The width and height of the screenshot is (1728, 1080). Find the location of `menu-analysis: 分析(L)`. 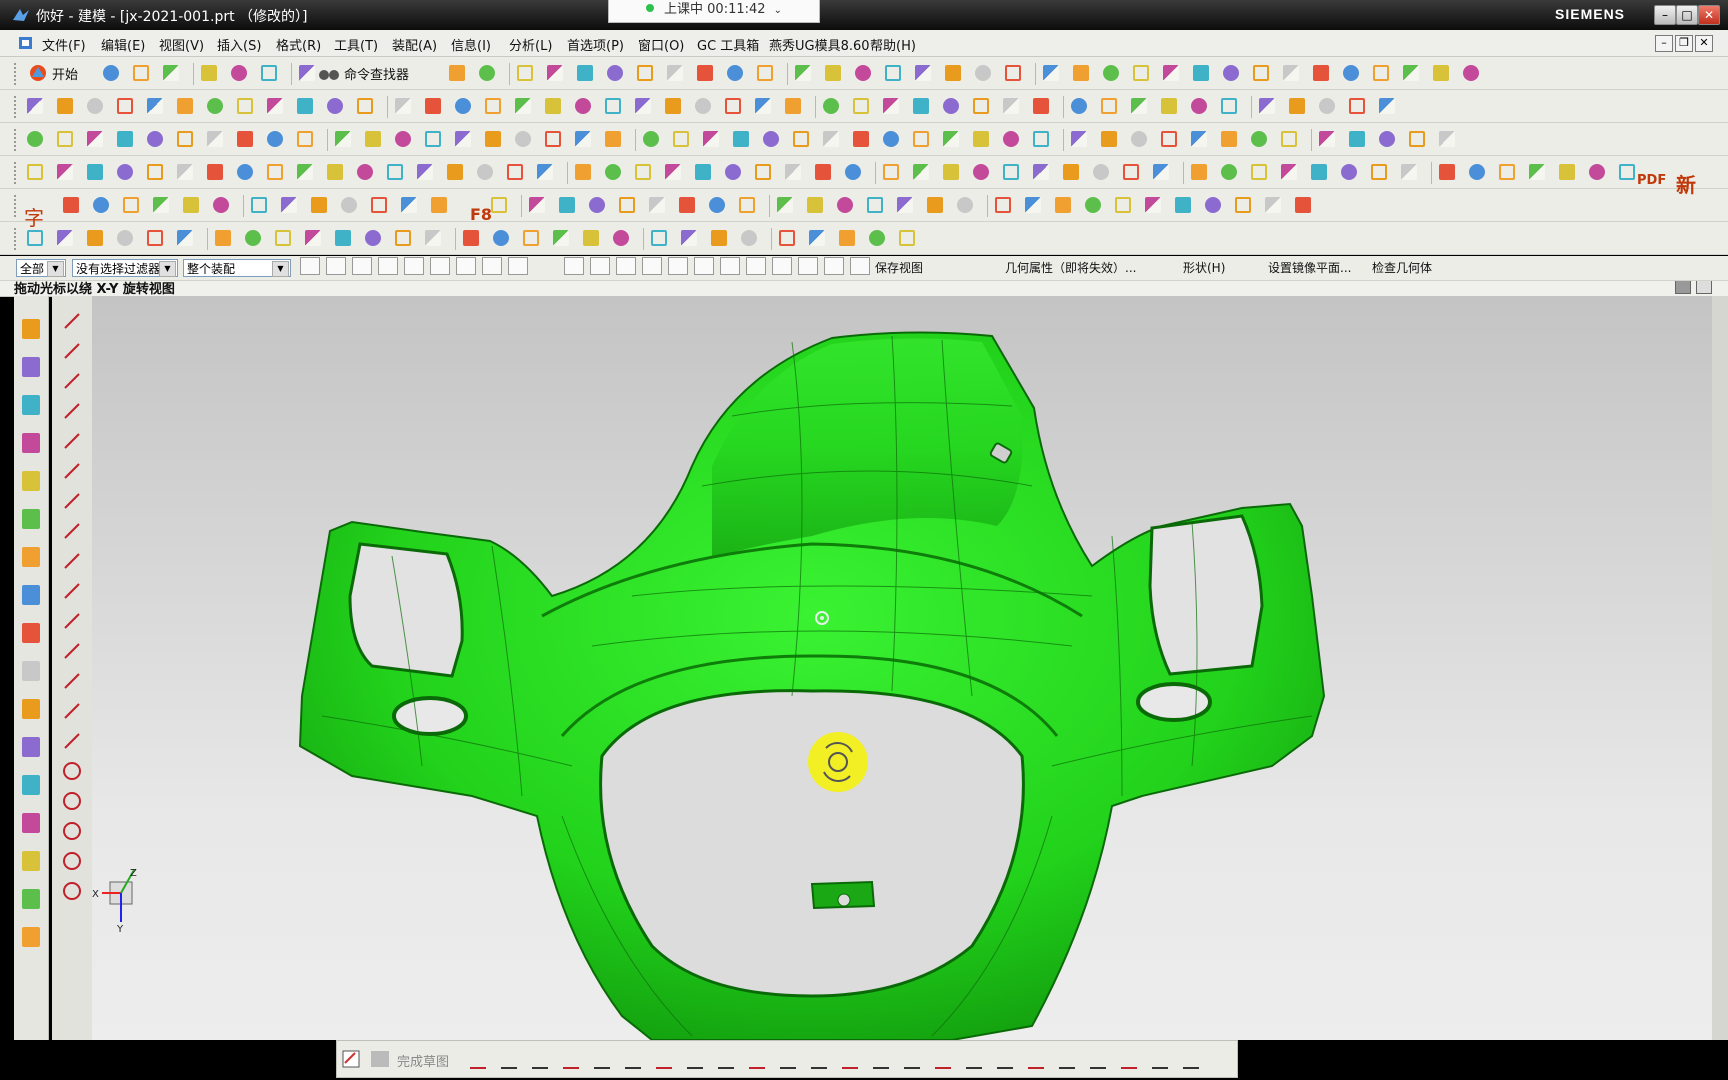

menu-analysis: 分析(L) is located at coordinates (530, 44).